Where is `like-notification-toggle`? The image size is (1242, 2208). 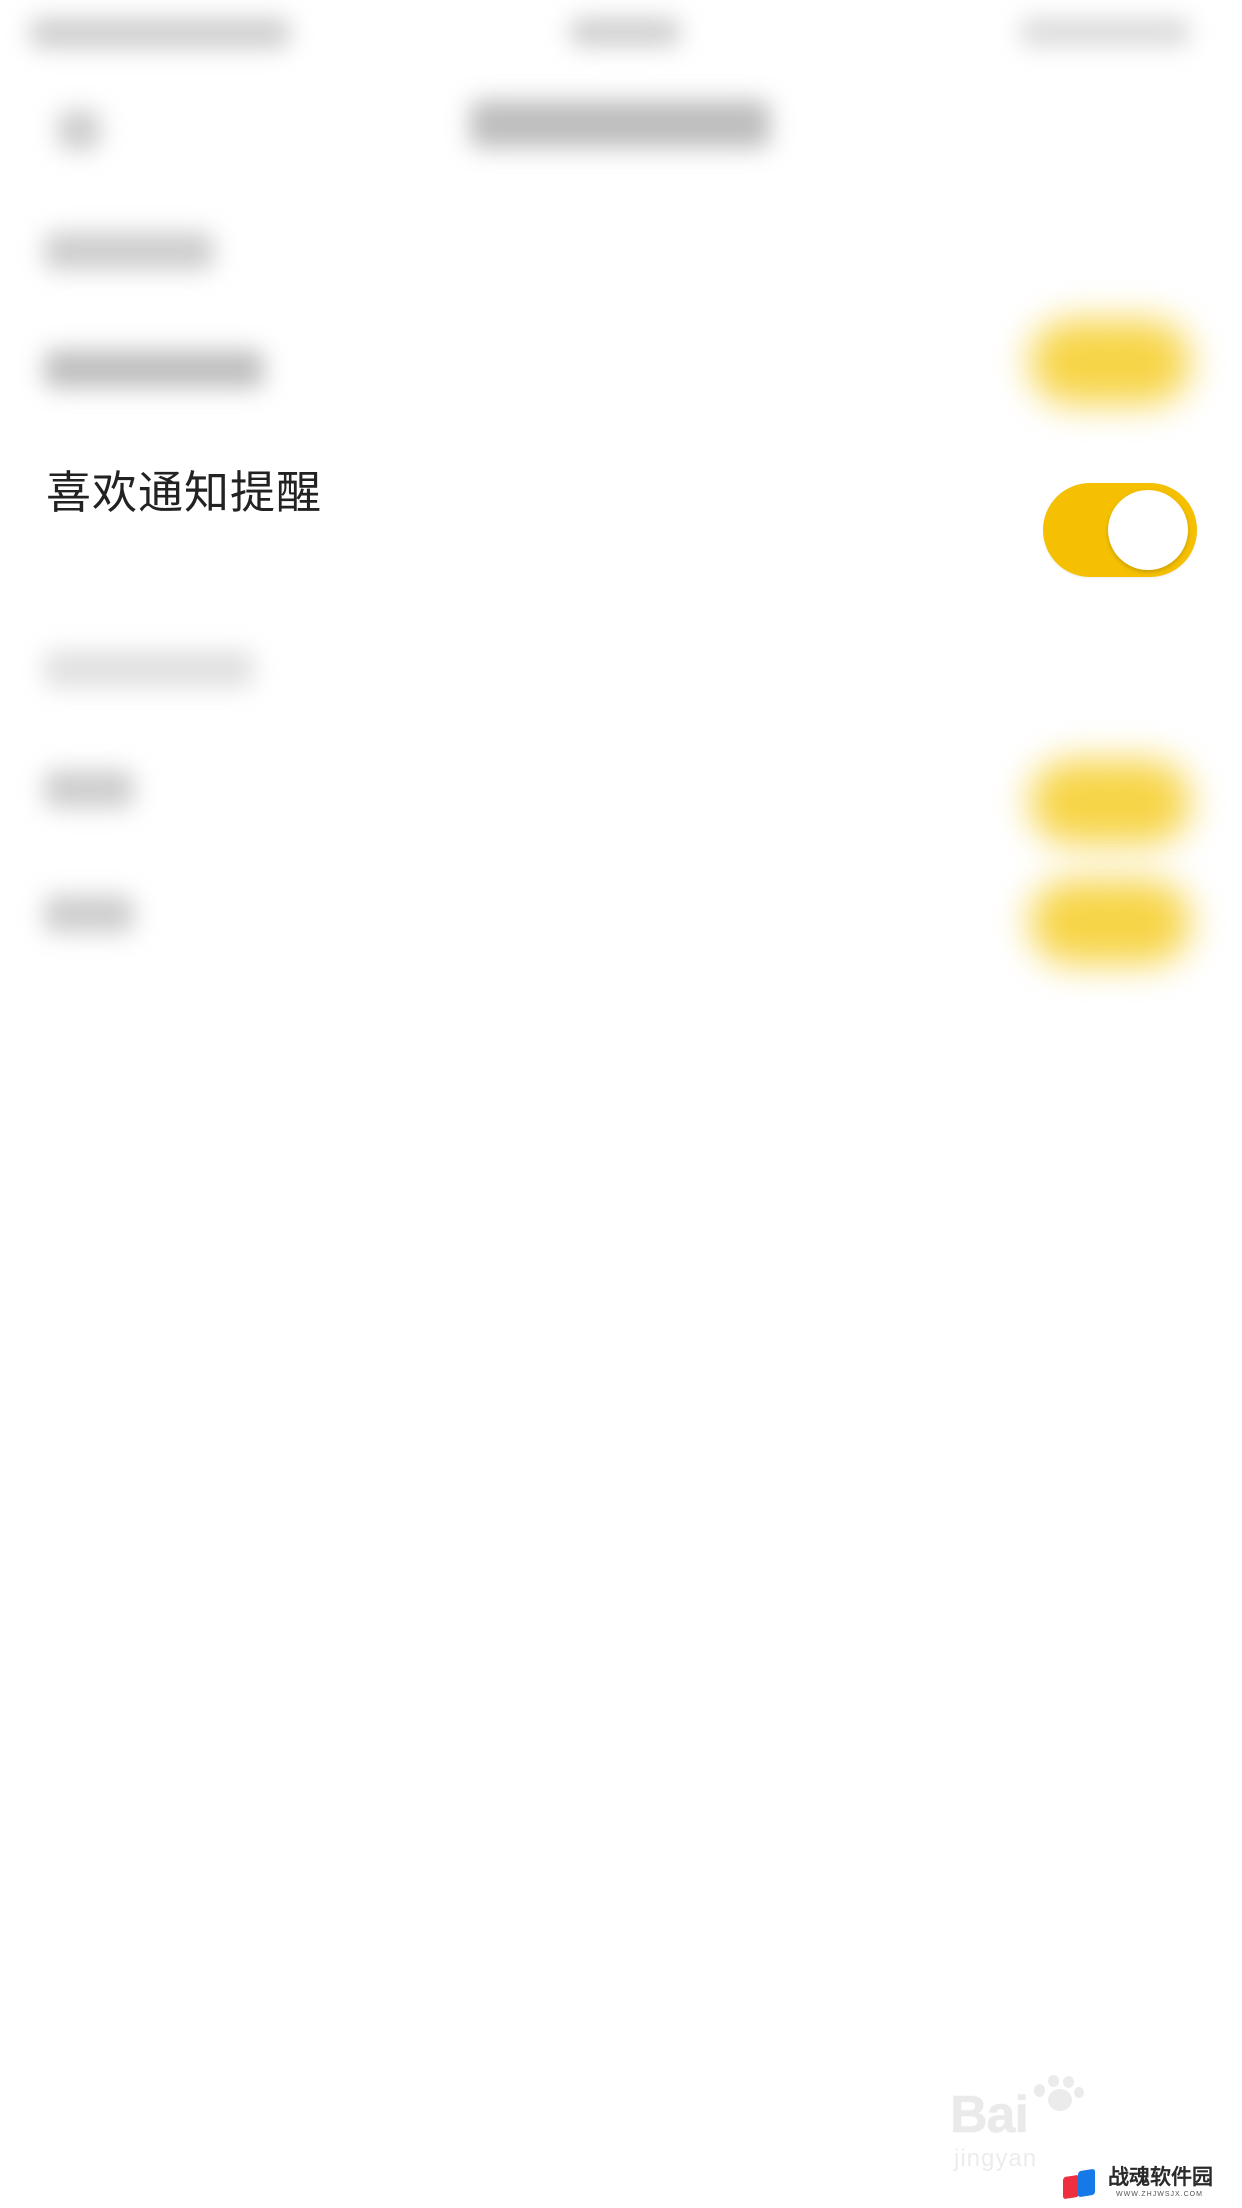
like-notification-toggle is located at coordinates (1120, 530).